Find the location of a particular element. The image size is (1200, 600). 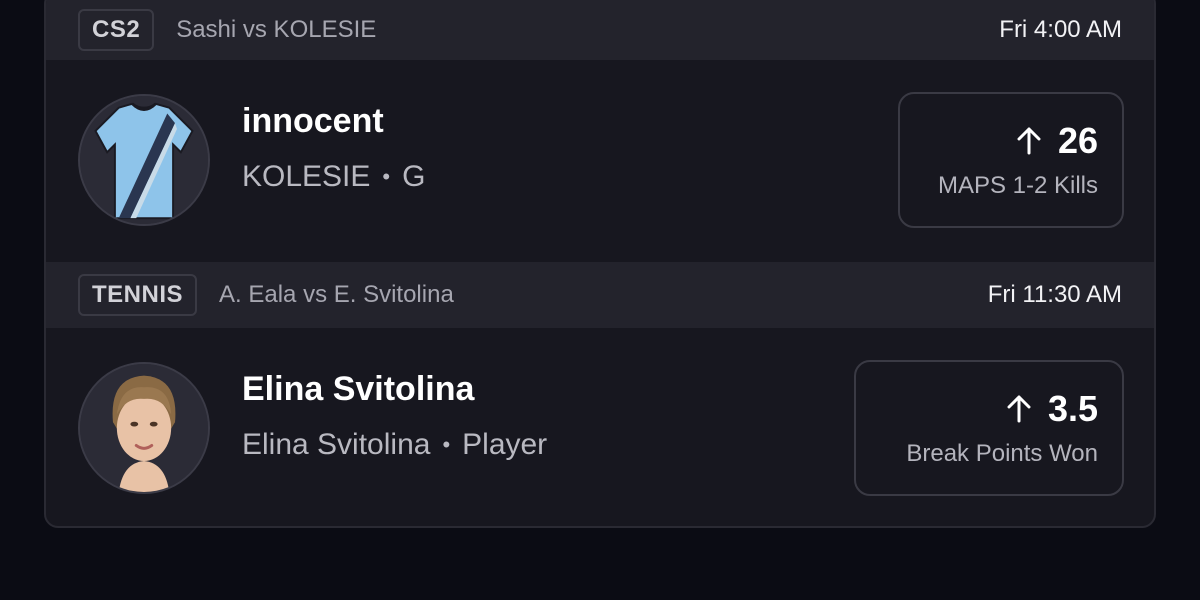

projection-box: 26 MAPS 1-2 Kills is located at coordinates (1011, 160).